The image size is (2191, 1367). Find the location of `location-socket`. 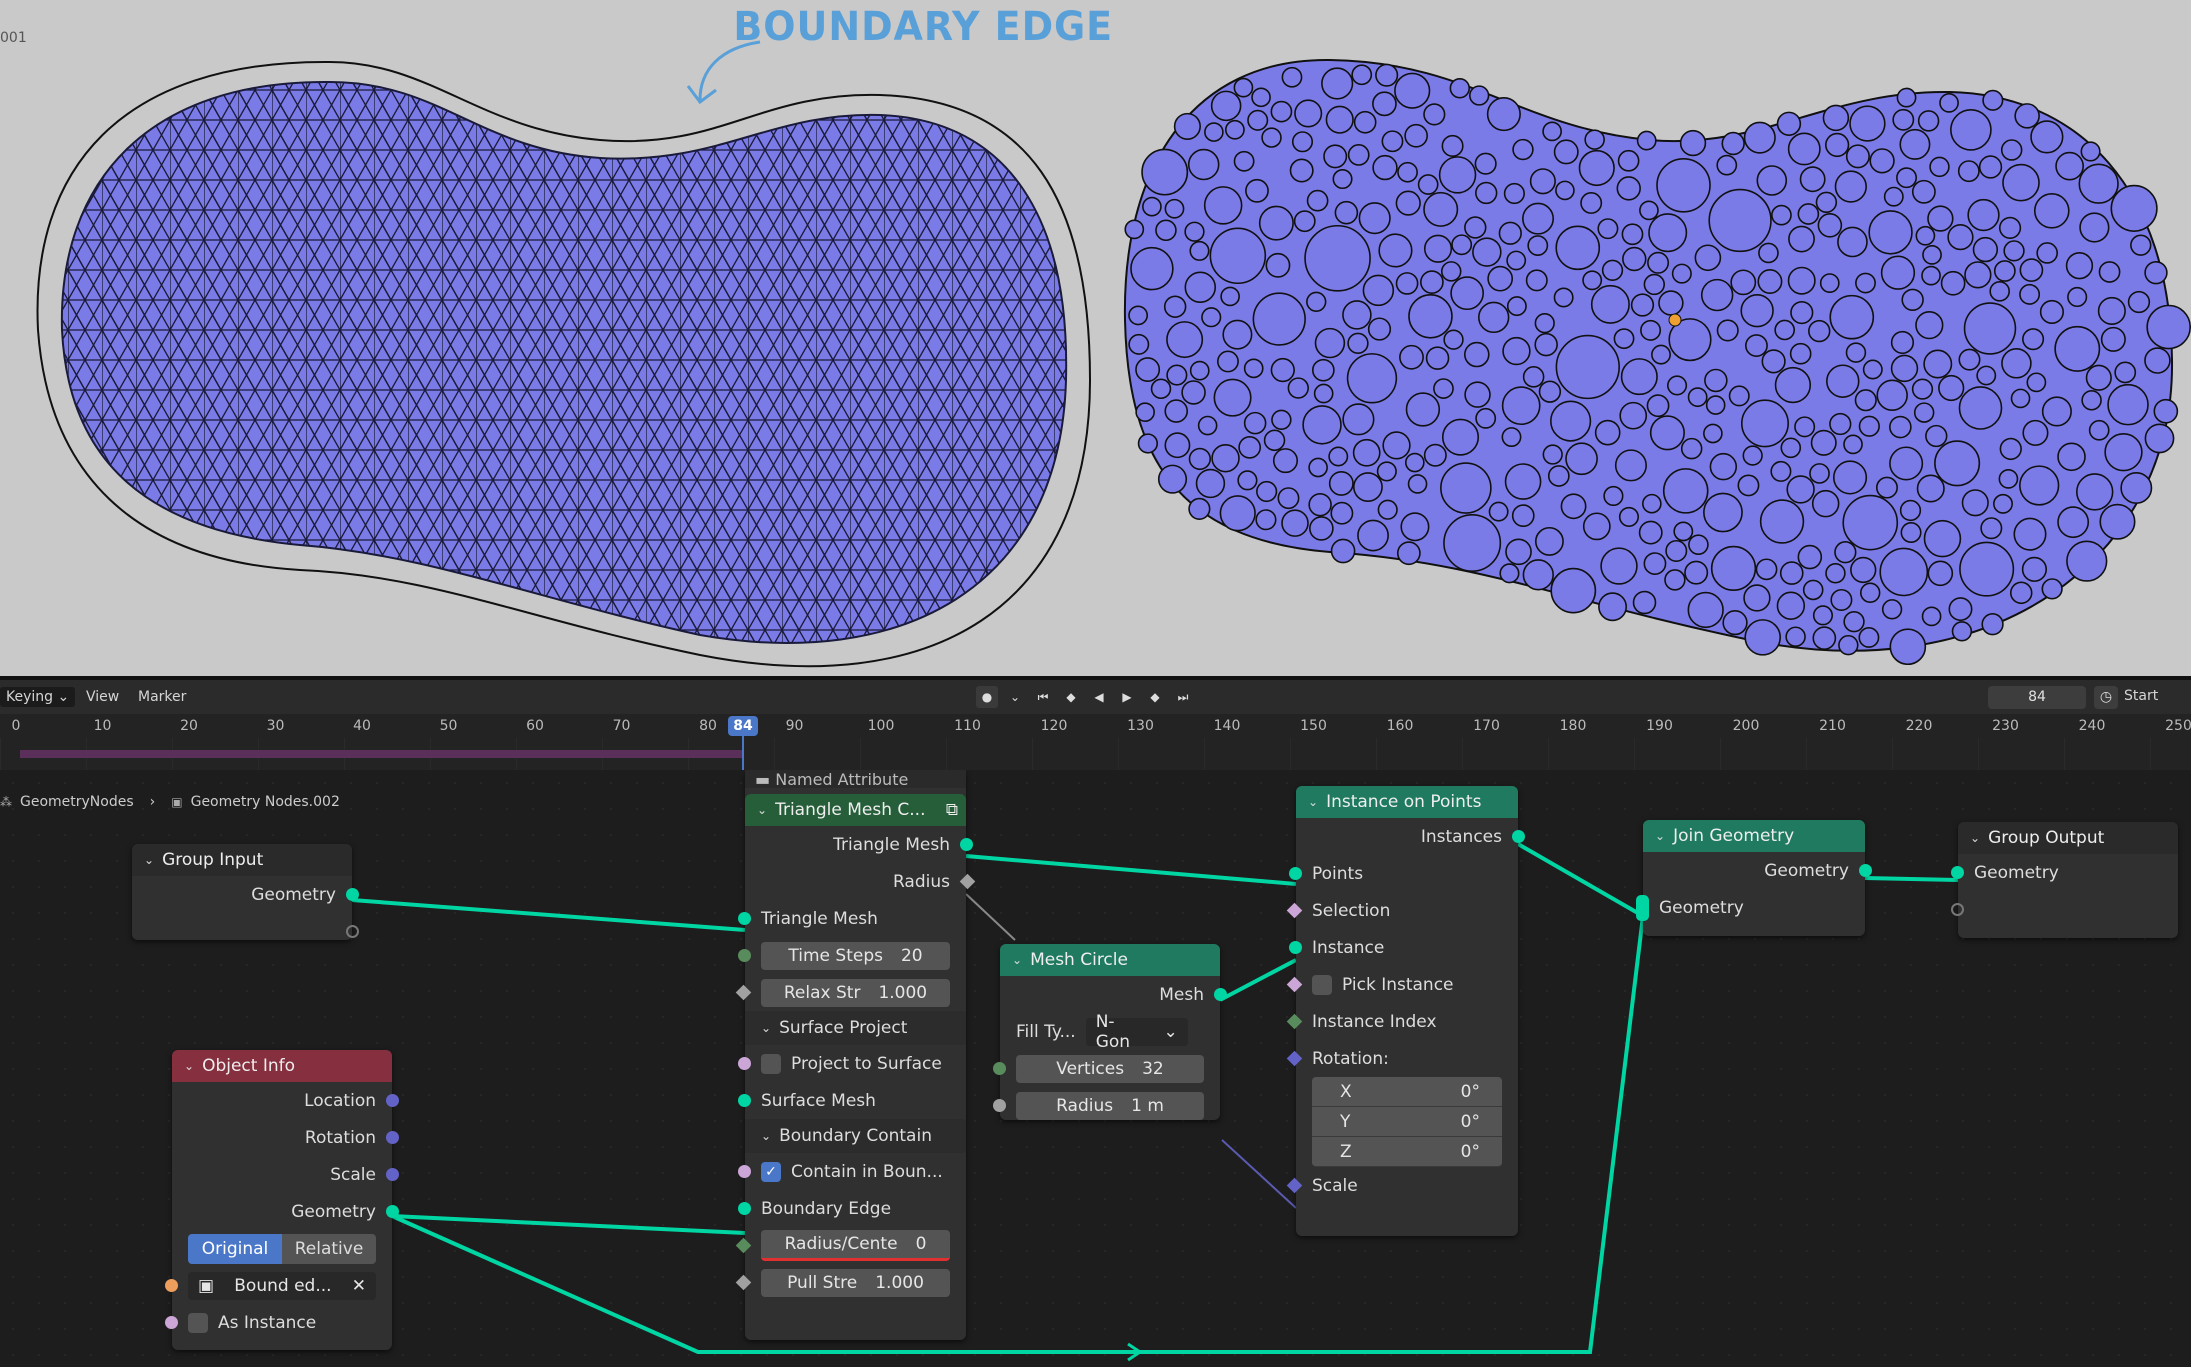

location-socket is located at coordinates (392, 1100).